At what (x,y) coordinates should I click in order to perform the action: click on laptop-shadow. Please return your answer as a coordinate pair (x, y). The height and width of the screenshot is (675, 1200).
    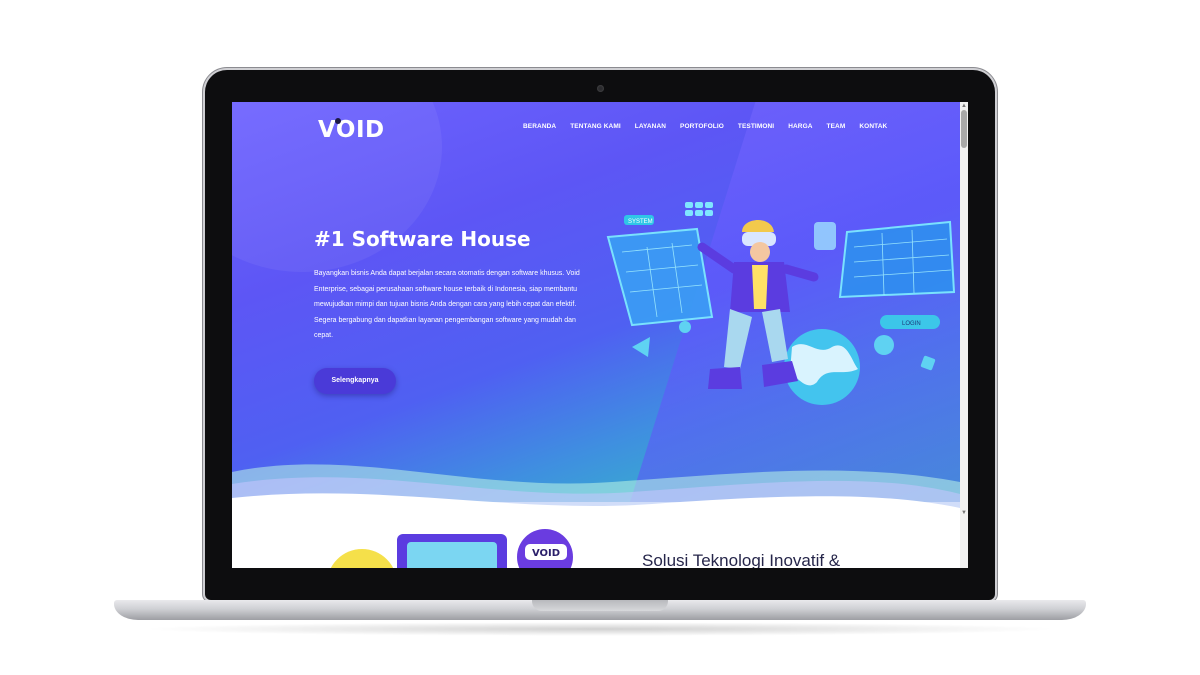
    Looking at the image, I should click on (600, 629).